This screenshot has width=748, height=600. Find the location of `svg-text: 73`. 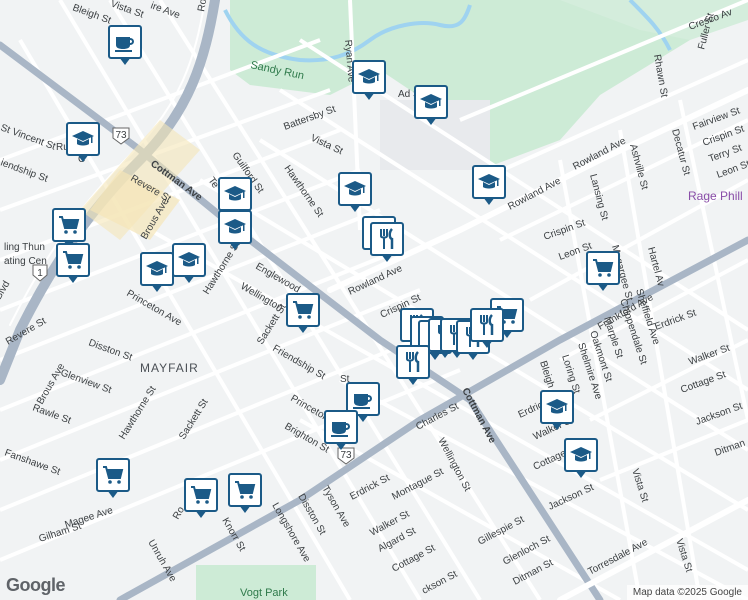

svg-text: 73 is located at coordinates (121, 135).